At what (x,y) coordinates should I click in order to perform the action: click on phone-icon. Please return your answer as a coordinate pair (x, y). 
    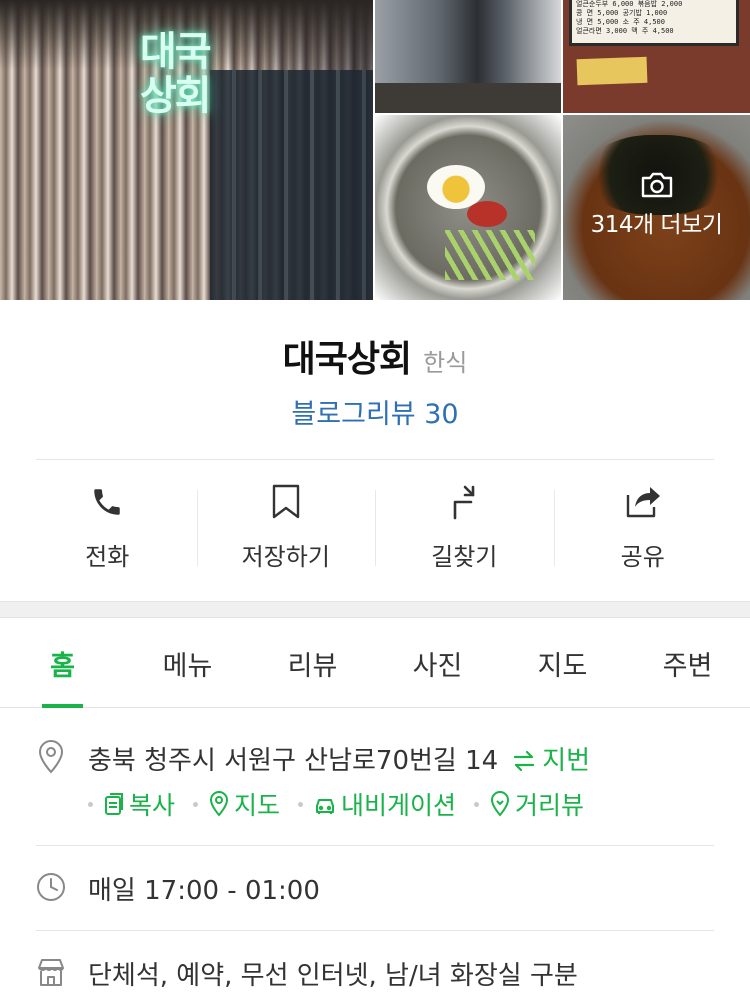
    Looking at the image, I should click on (107, 502).